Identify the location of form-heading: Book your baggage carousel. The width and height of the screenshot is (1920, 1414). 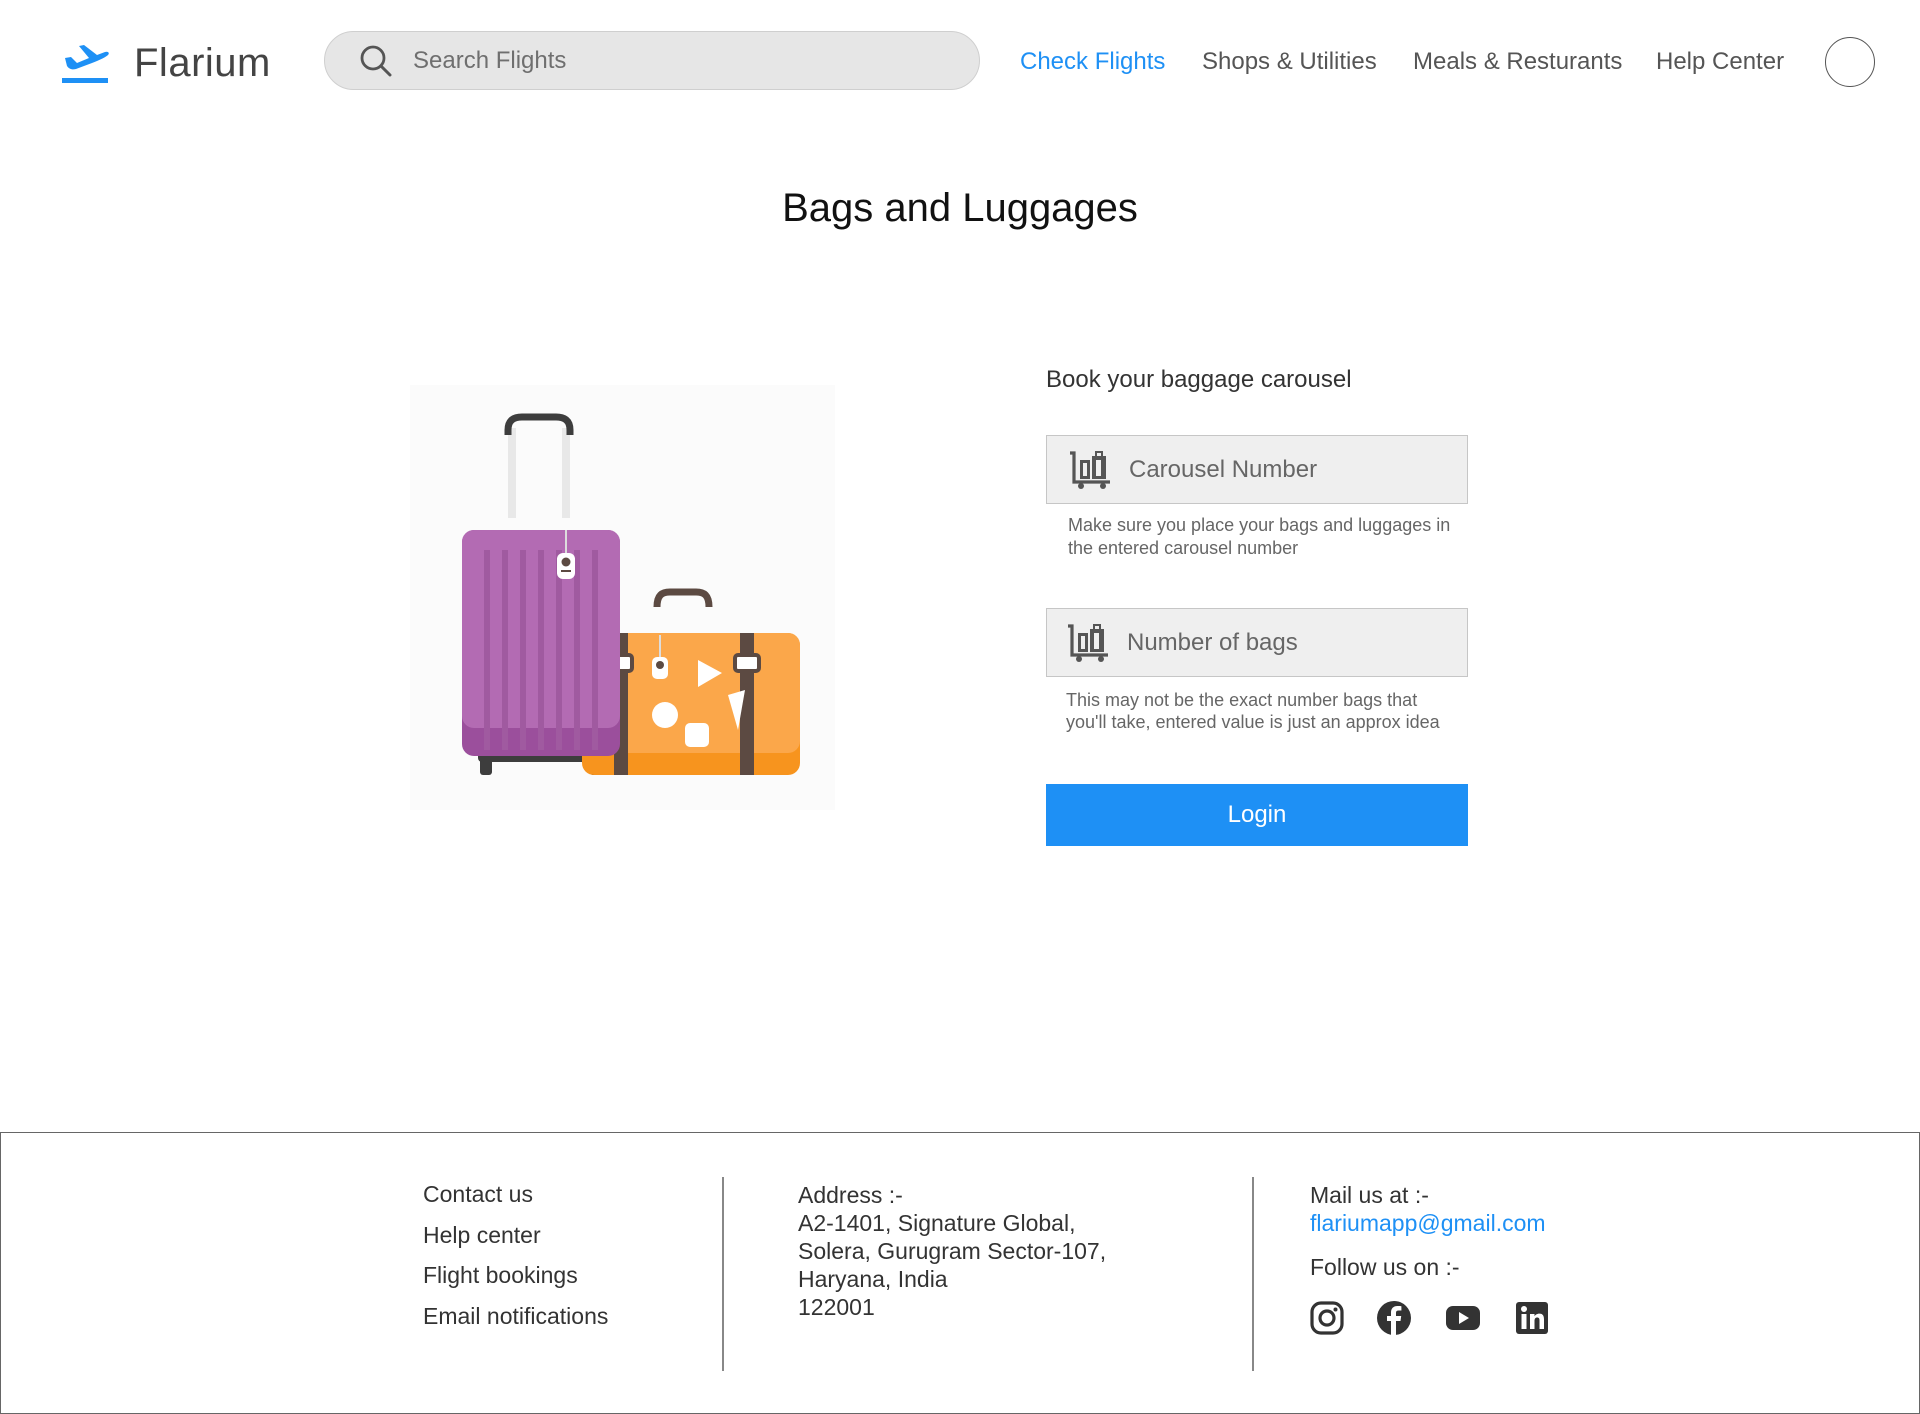
(1199, 379).